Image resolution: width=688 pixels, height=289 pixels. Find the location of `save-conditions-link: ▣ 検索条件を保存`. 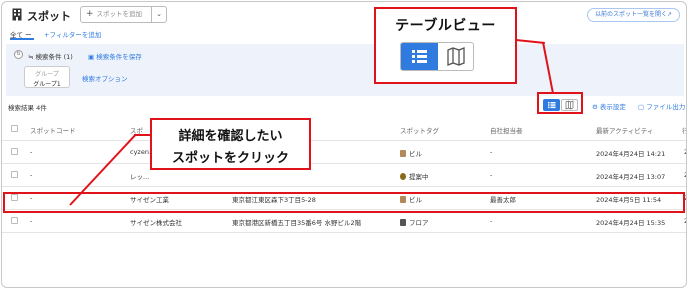

save-conditions-link: ▣ 検索条件を保存 is located at coordinates (115, 56).